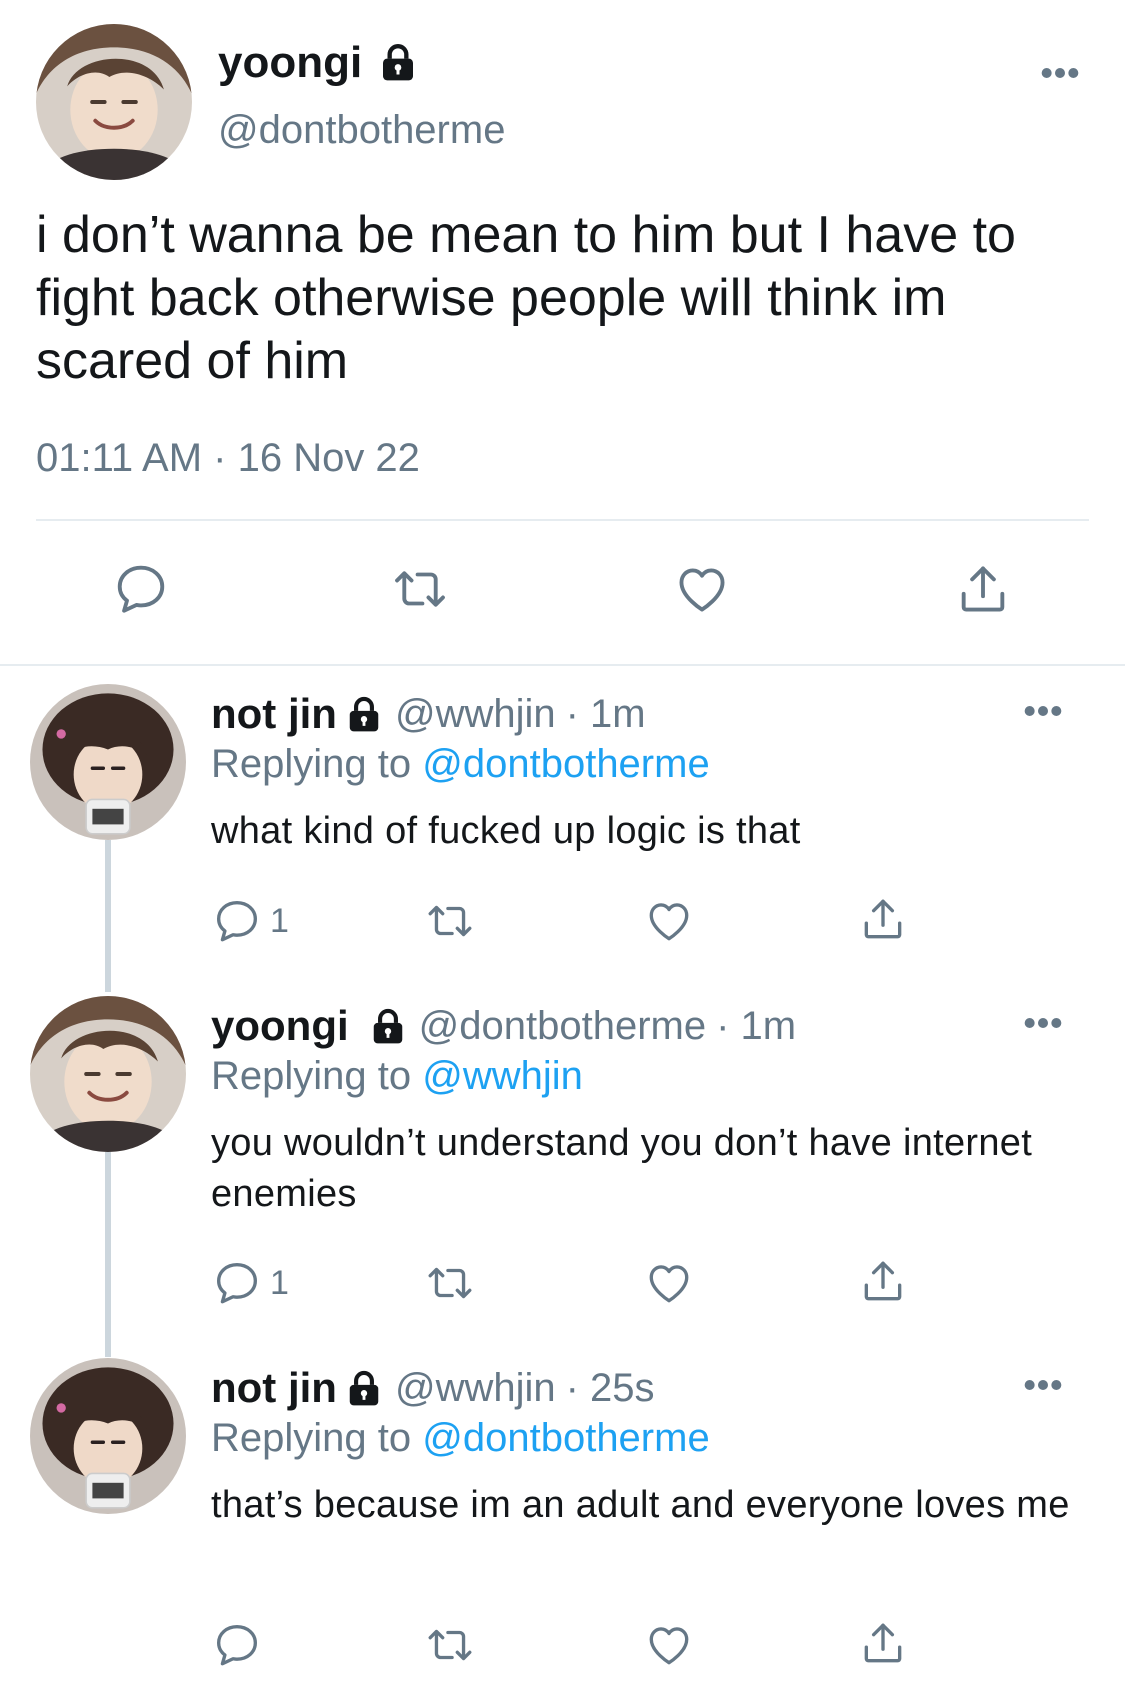 This screenshot has height=1698, width=1125. What do you see at coordinates (228, 458) in the screenshot?
I see `tweet-timestamp: 01:11 AM · 16 Nov 22` at bounding box center [228, 458].